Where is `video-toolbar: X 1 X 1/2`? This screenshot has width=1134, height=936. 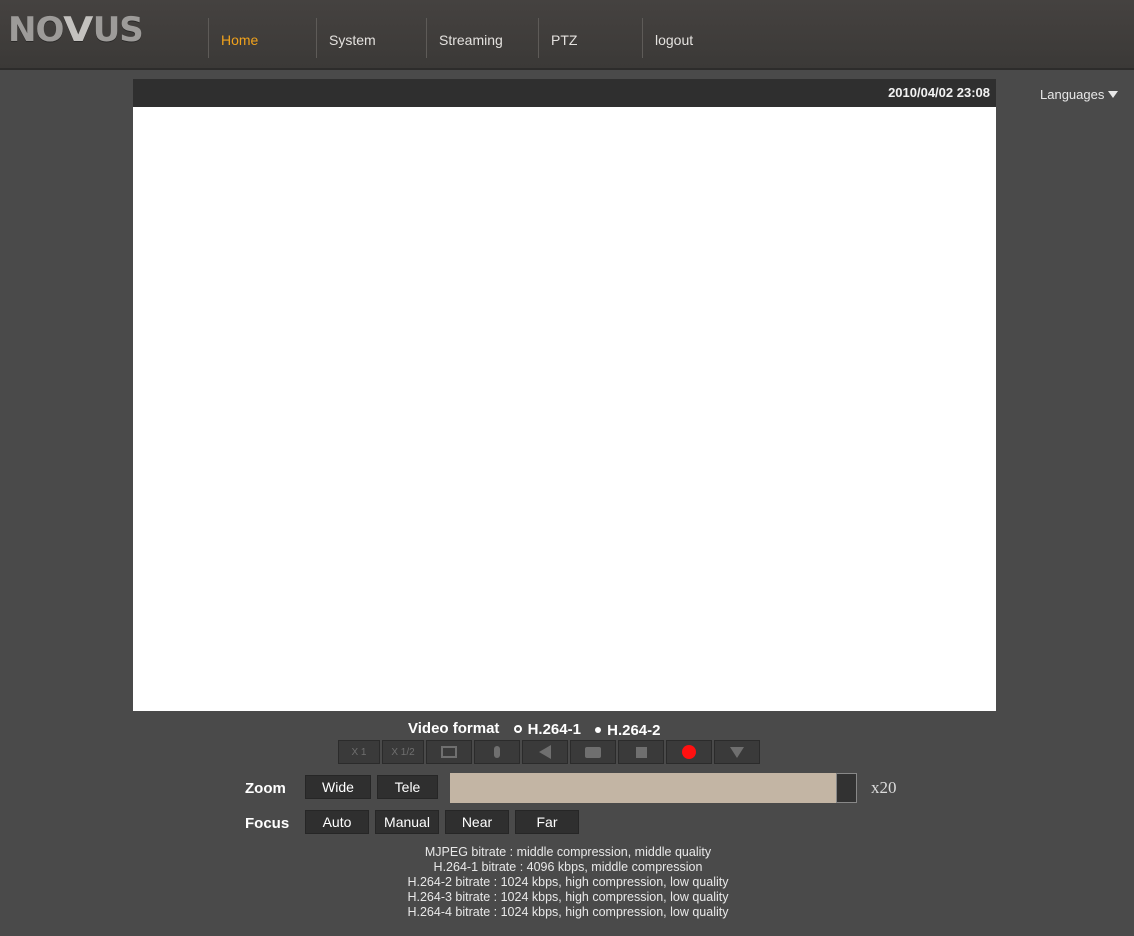
video-toolbar: X 1 X 1/2 is located at coordinates (549, 752).